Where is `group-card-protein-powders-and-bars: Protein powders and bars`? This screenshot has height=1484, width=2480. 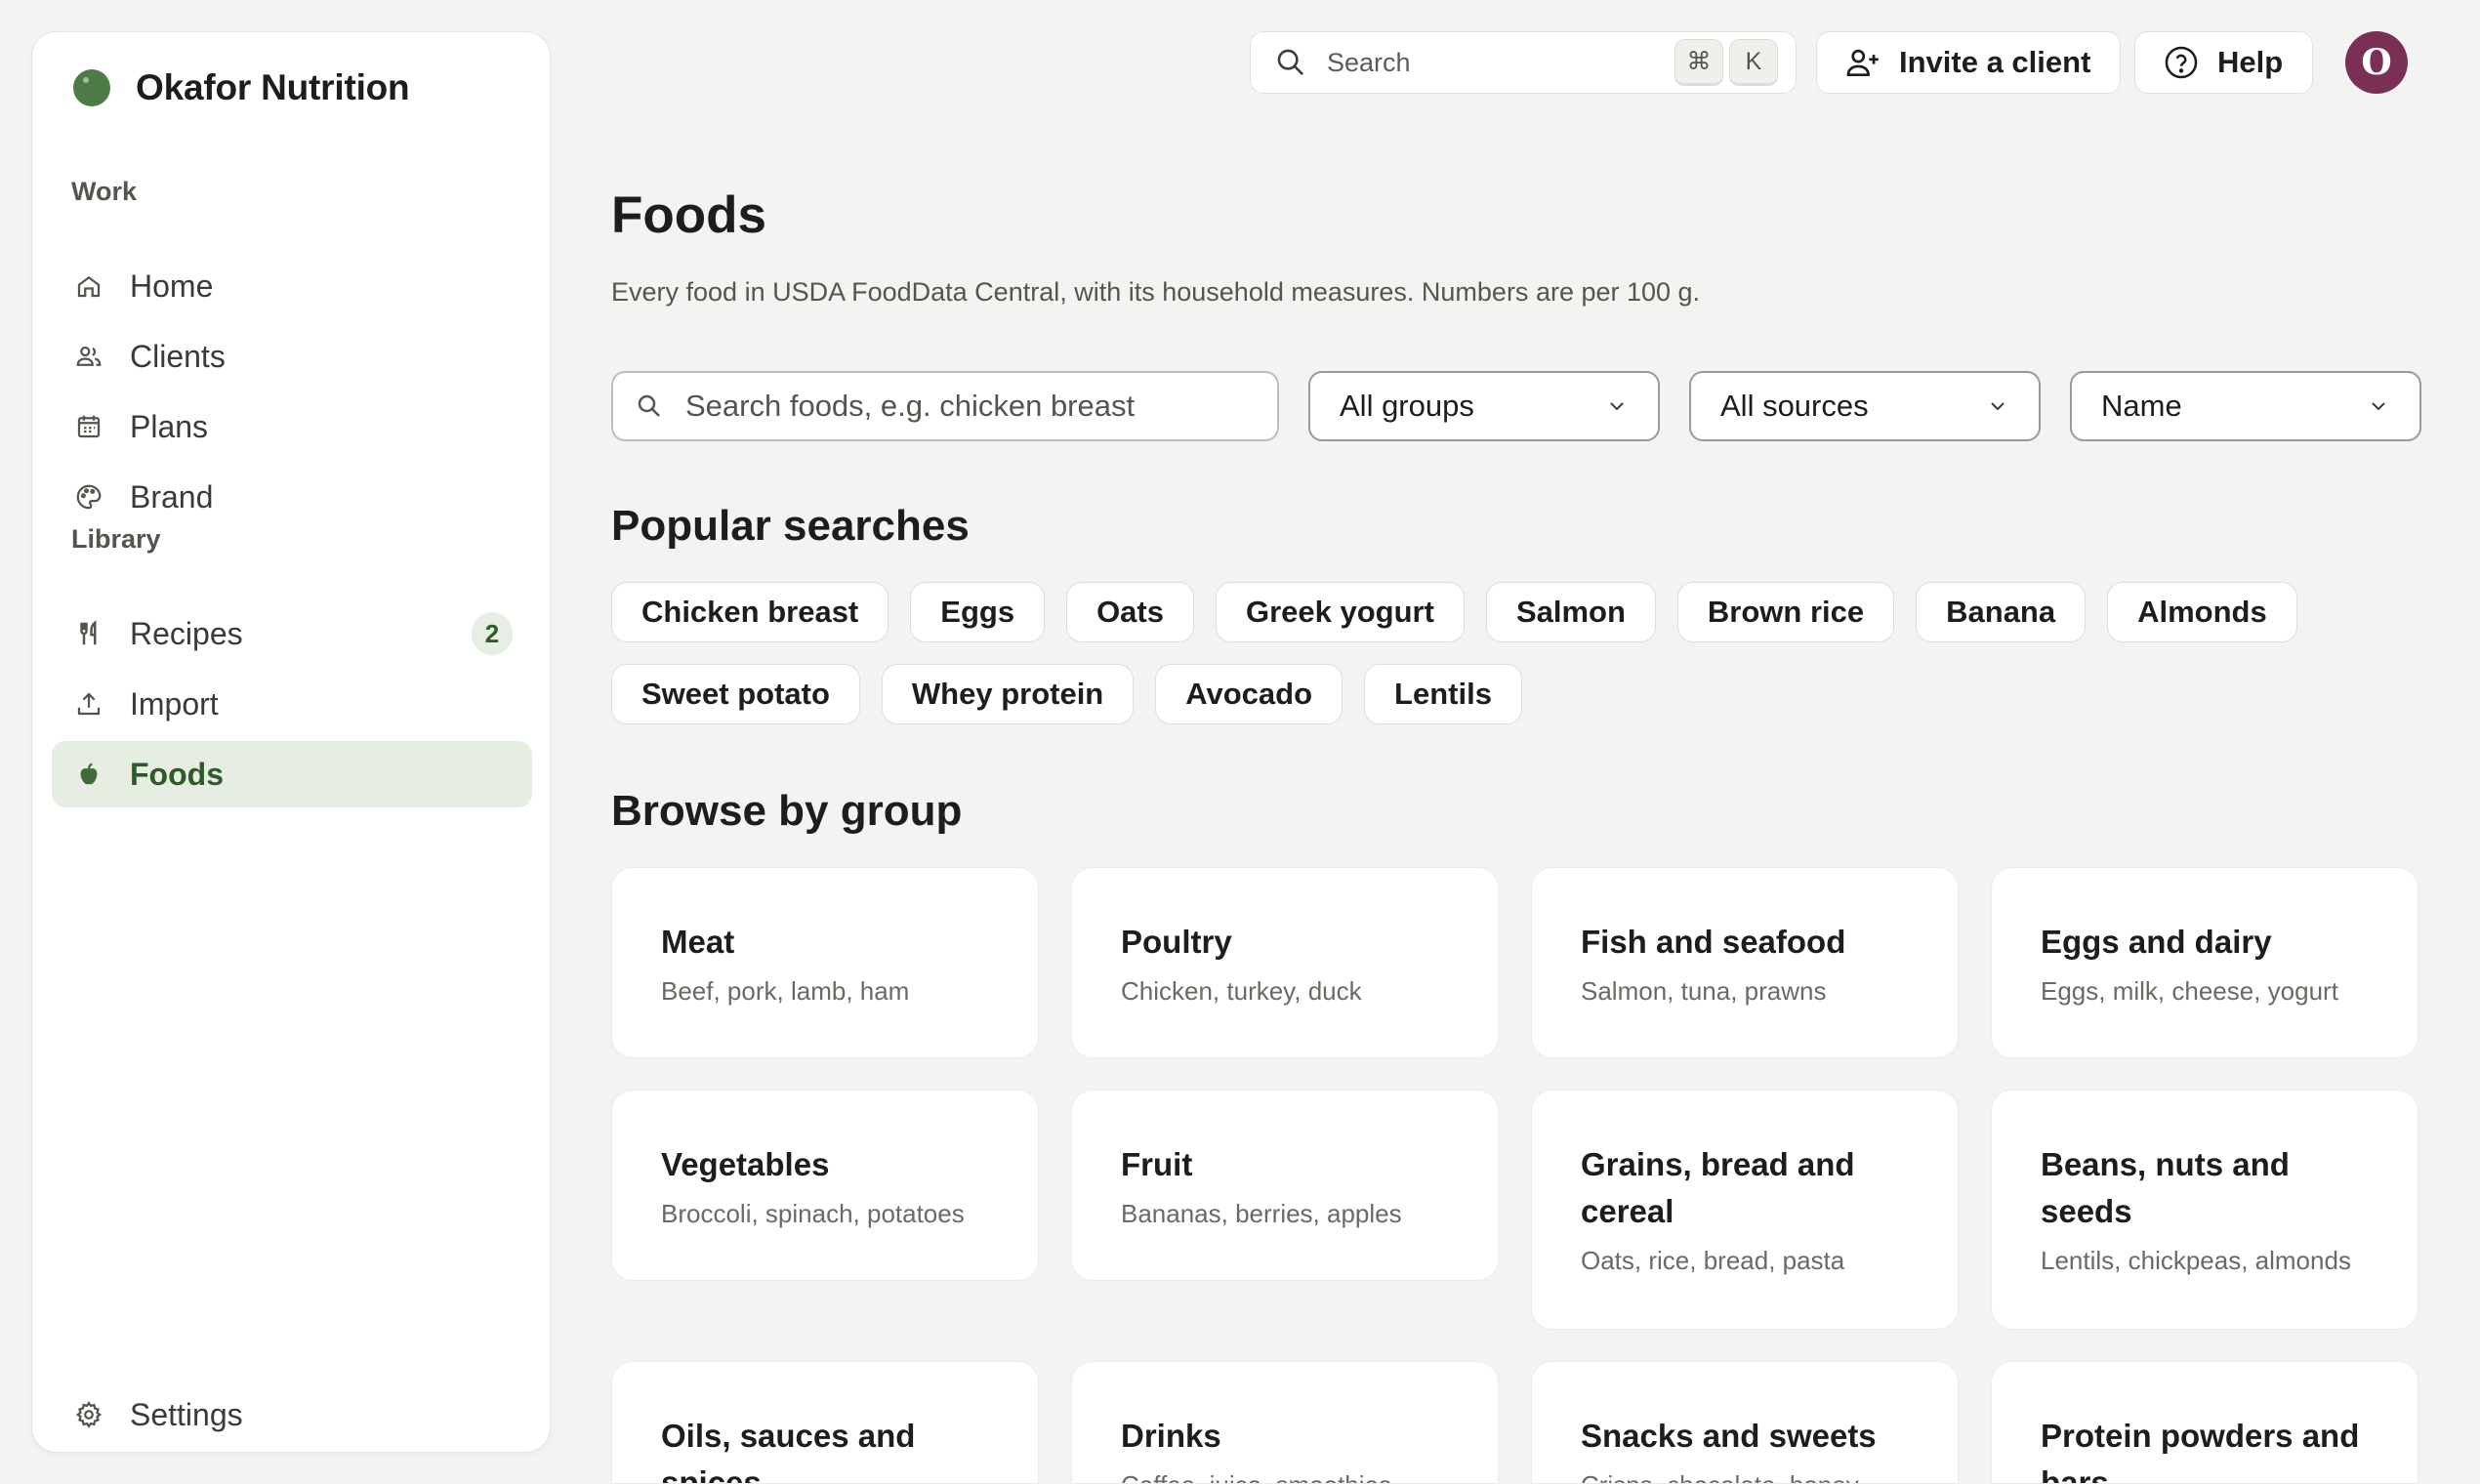 group-card-protein-powders-and-bars: Protein powders and bars is located at coordinates (2204, 1423).